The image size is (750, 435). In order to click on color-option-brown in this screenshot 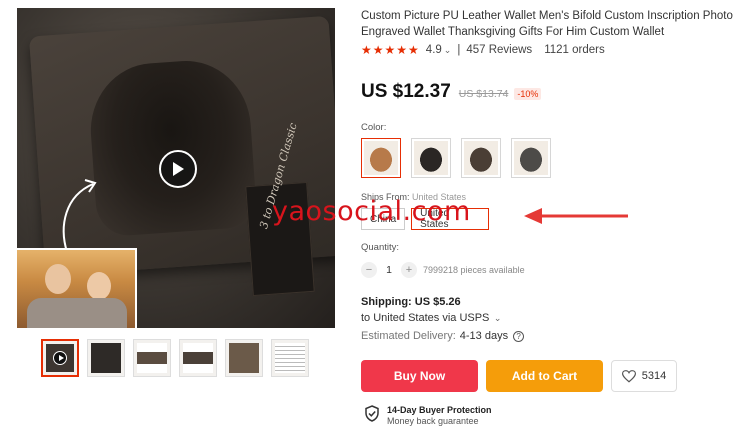, I will do `click(381, 158)`.